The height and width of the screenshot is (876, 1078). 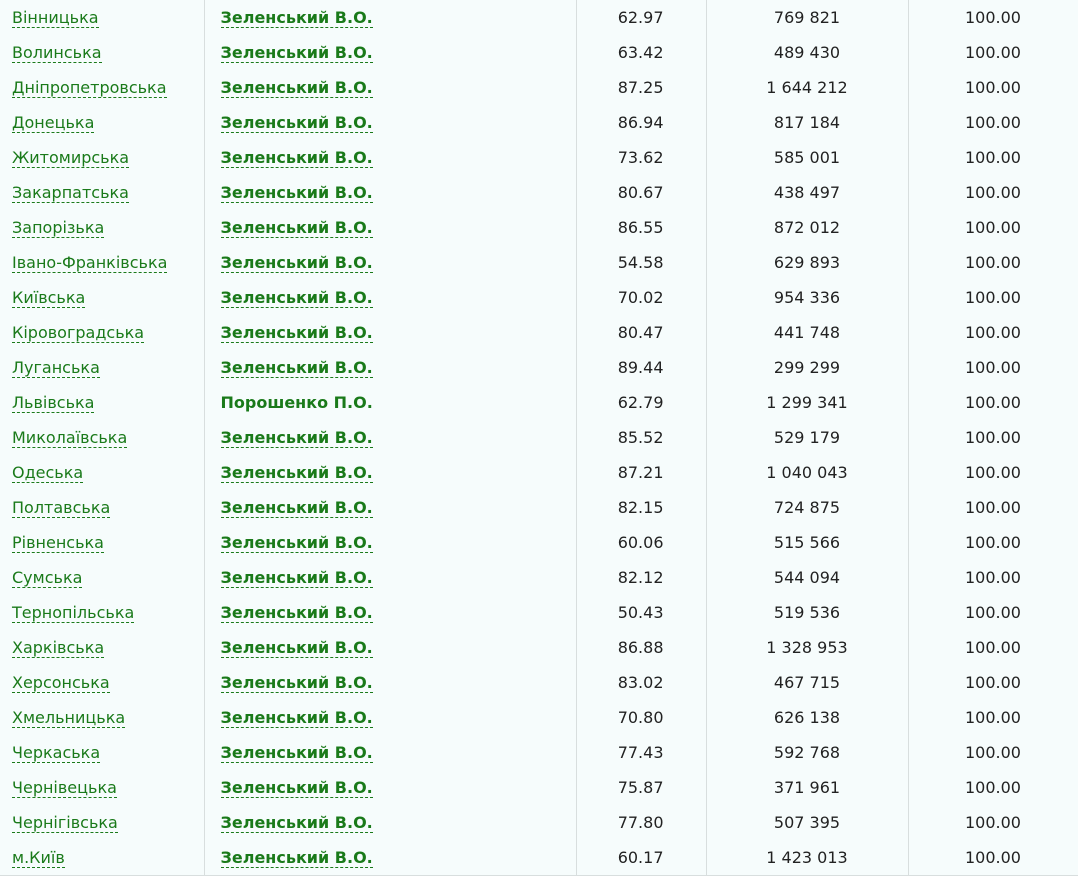 I want to click on region-cell: Хмельницька, so click(x=102, y=717).